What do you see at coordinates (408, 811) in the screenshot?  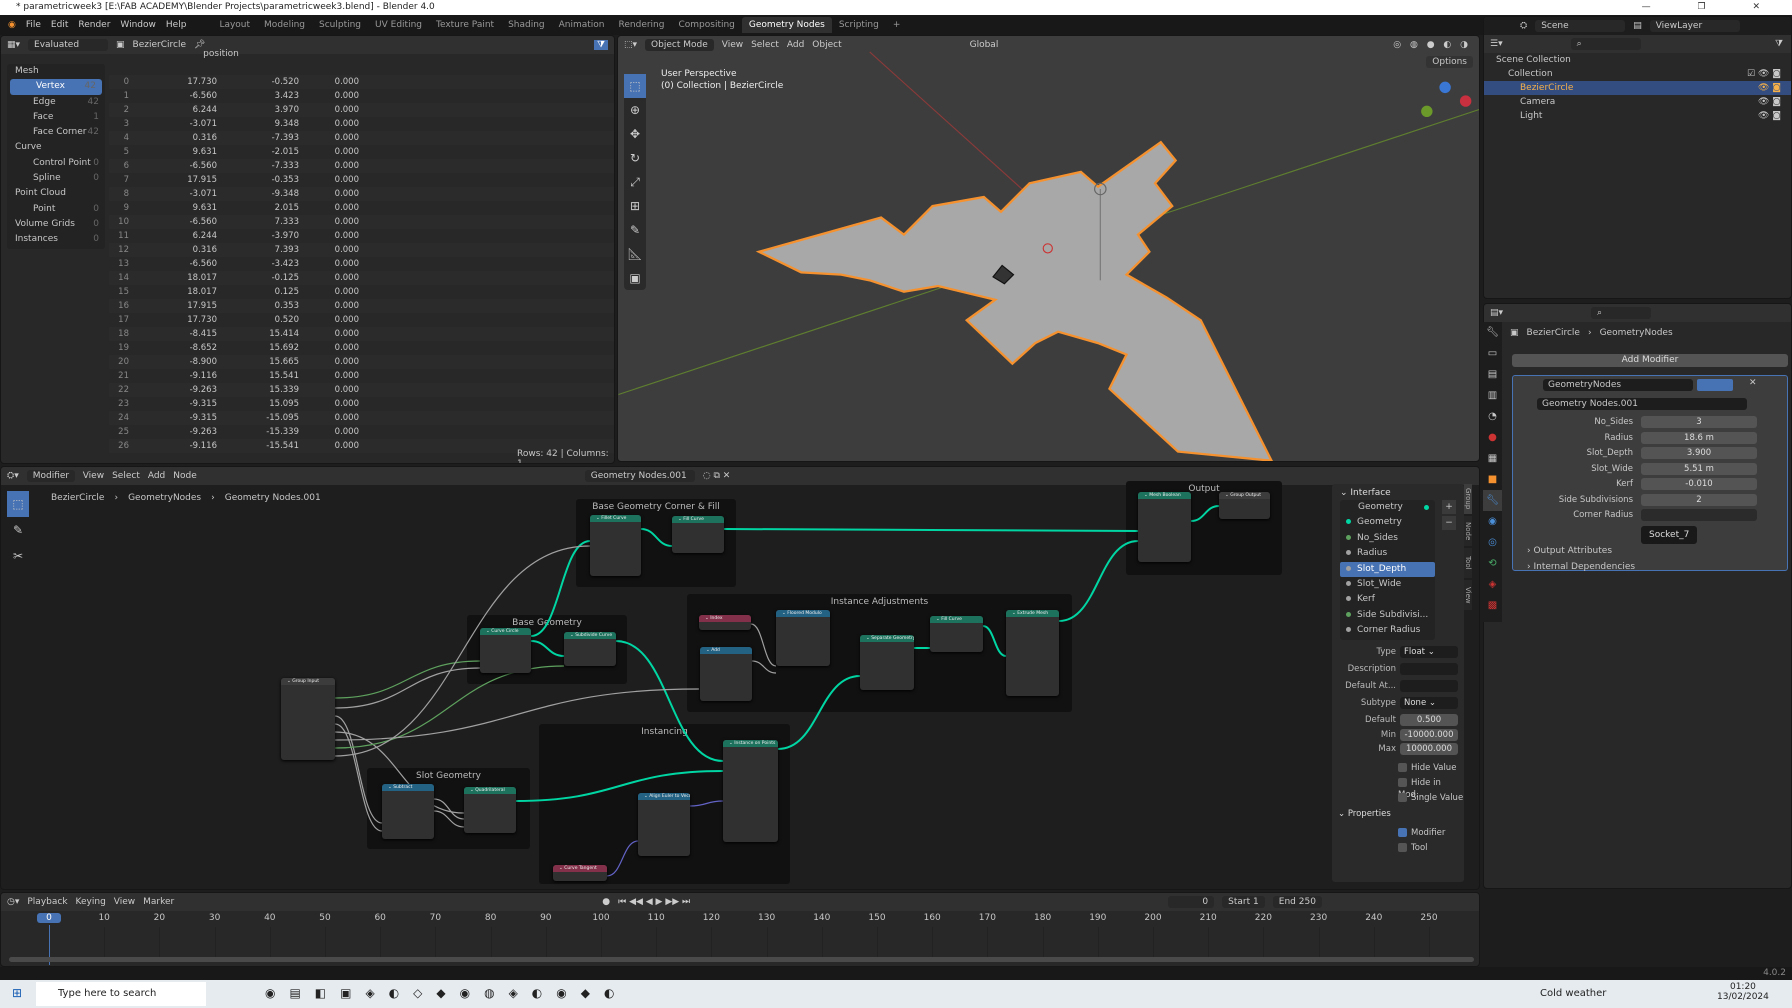 I see `node-subtract: ⌄ Subtract` at bounding box center [408, 811].